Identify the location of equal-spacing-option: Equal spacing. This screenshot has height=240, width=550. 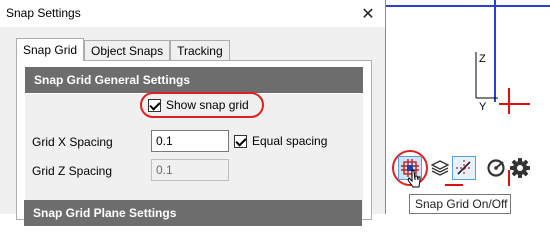
(280, 141).